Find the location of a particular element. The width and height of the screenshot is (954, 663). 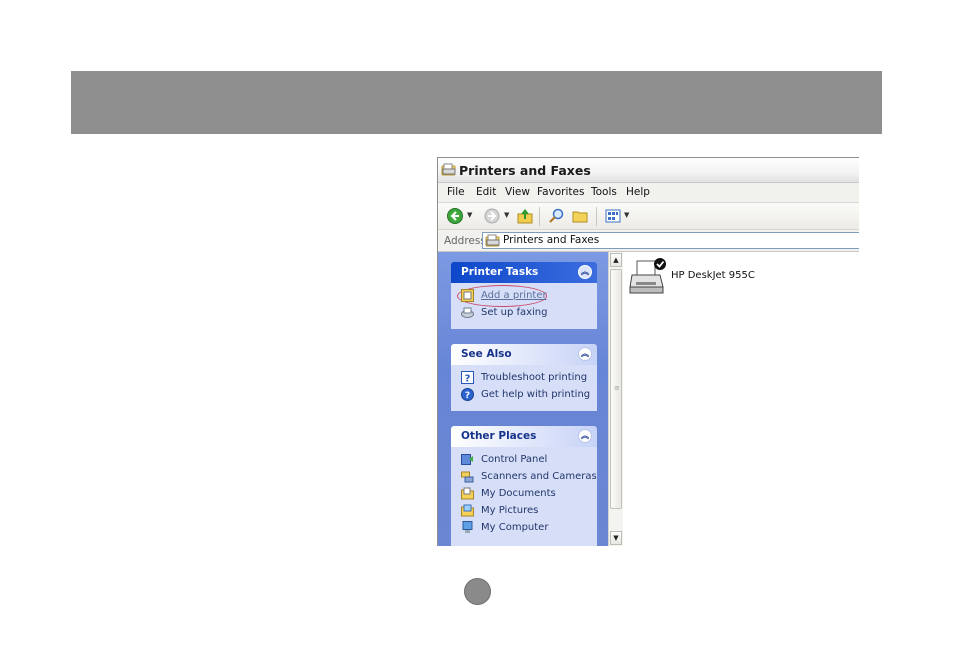

other-places-header: Other Places ︽ is located at coordinates (524, 436).